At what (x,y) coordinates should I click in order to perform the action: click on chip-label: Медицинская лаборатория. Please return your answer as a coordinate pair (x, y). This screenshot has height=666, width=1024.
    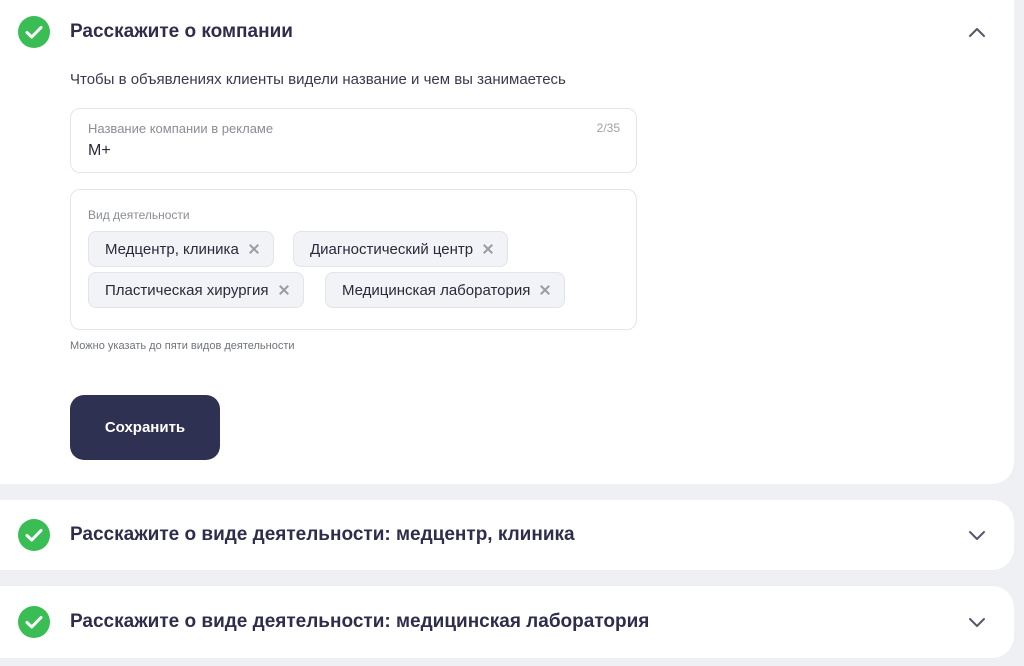
    Looking at the image, I should click on (436, 290).